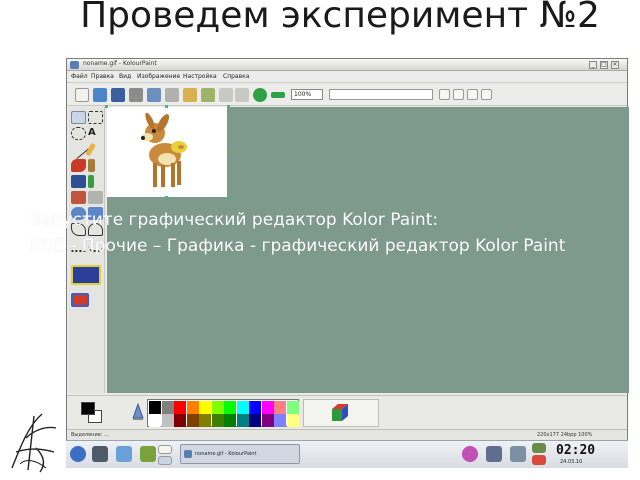  I want to click on color-eraser-icon, so click(95, 197).